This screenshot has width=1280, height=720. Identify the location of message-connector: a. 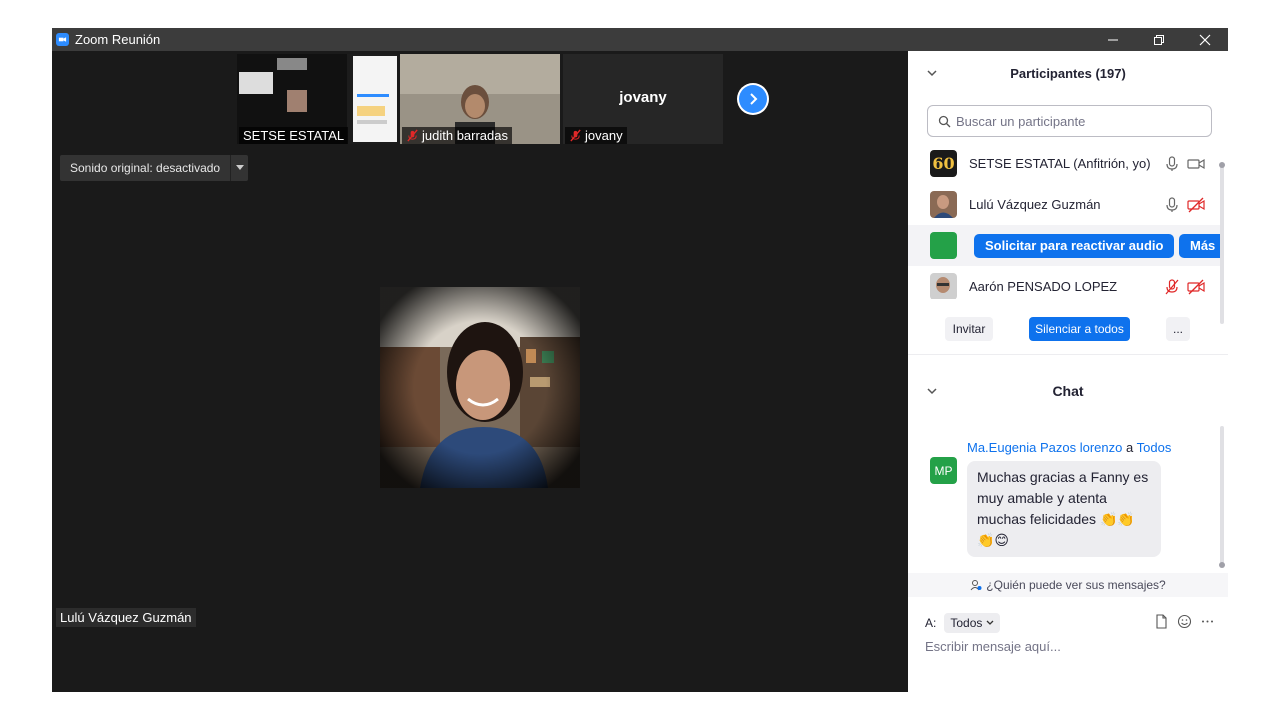
(1130, 447).